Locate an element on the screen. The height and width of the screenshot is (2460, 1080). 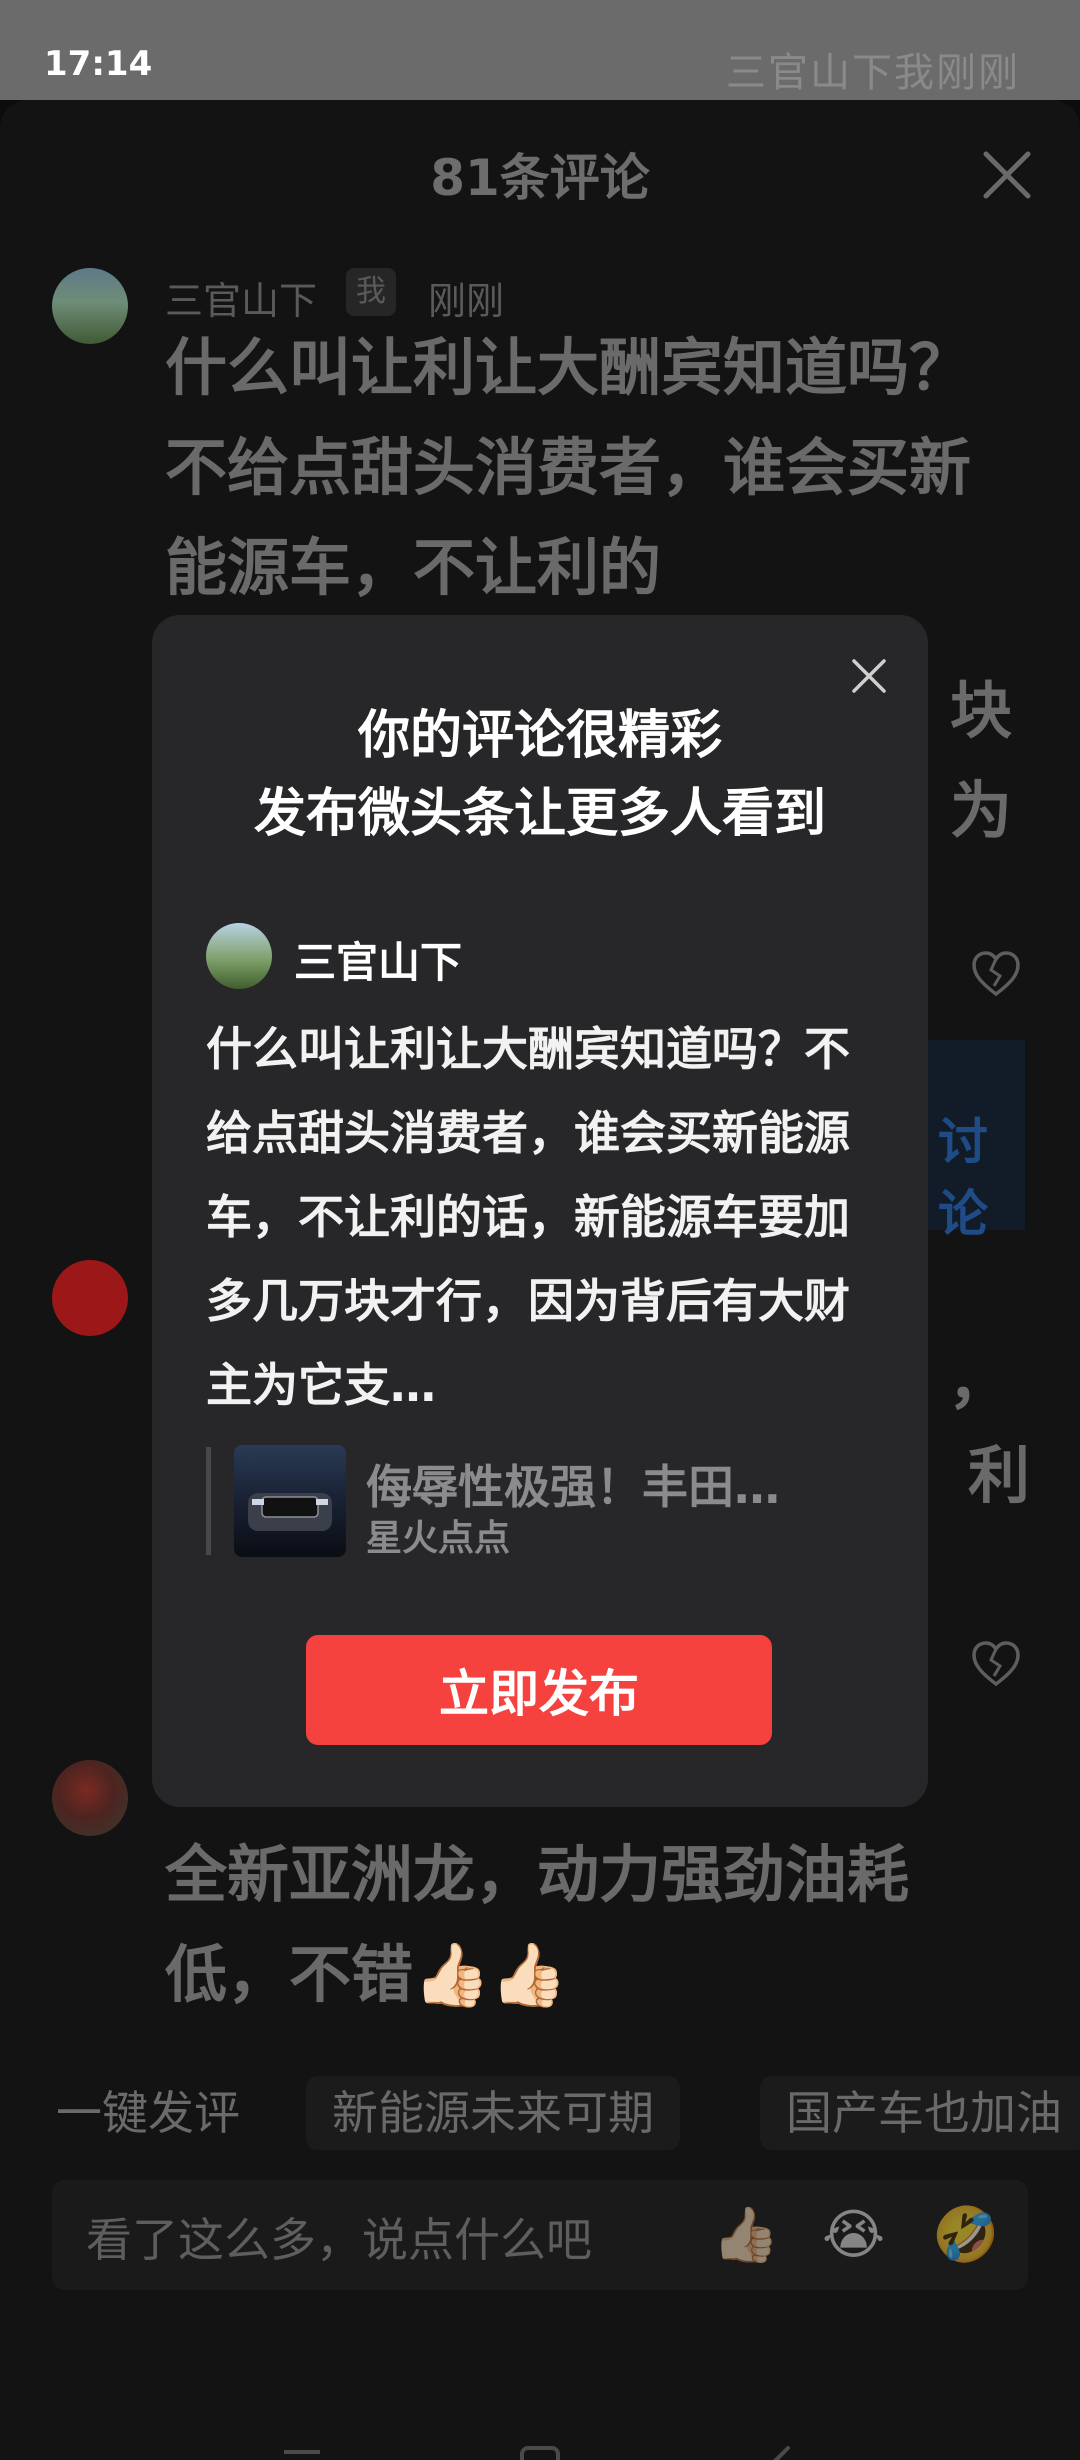
me-badge: 我 is located at coordinates (371, 292).